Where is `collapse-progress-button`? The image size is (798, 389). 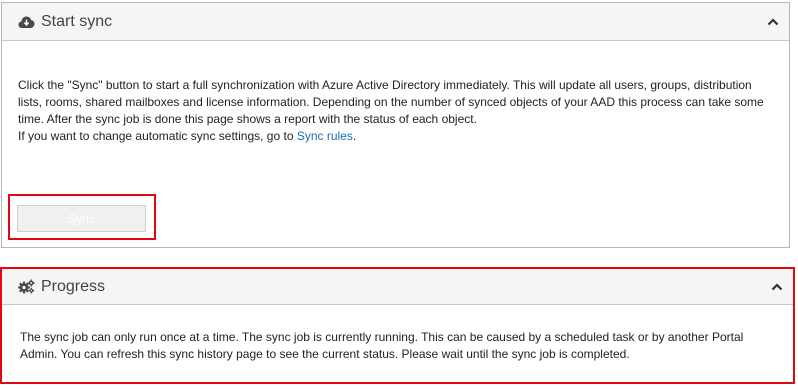
collapse-progress-button is located at coordinates (777, 287).